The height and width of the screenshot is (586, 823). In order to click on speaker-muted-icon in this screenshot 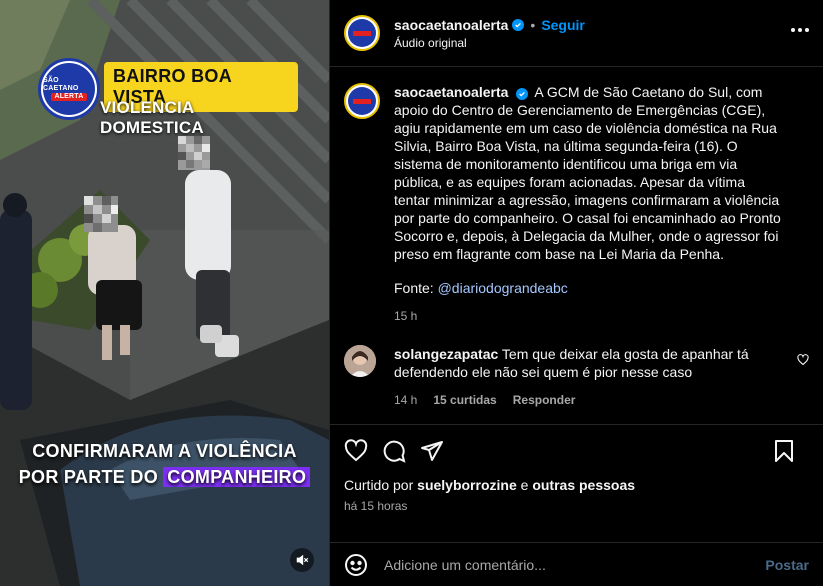, I will do `click(302, 560)`.